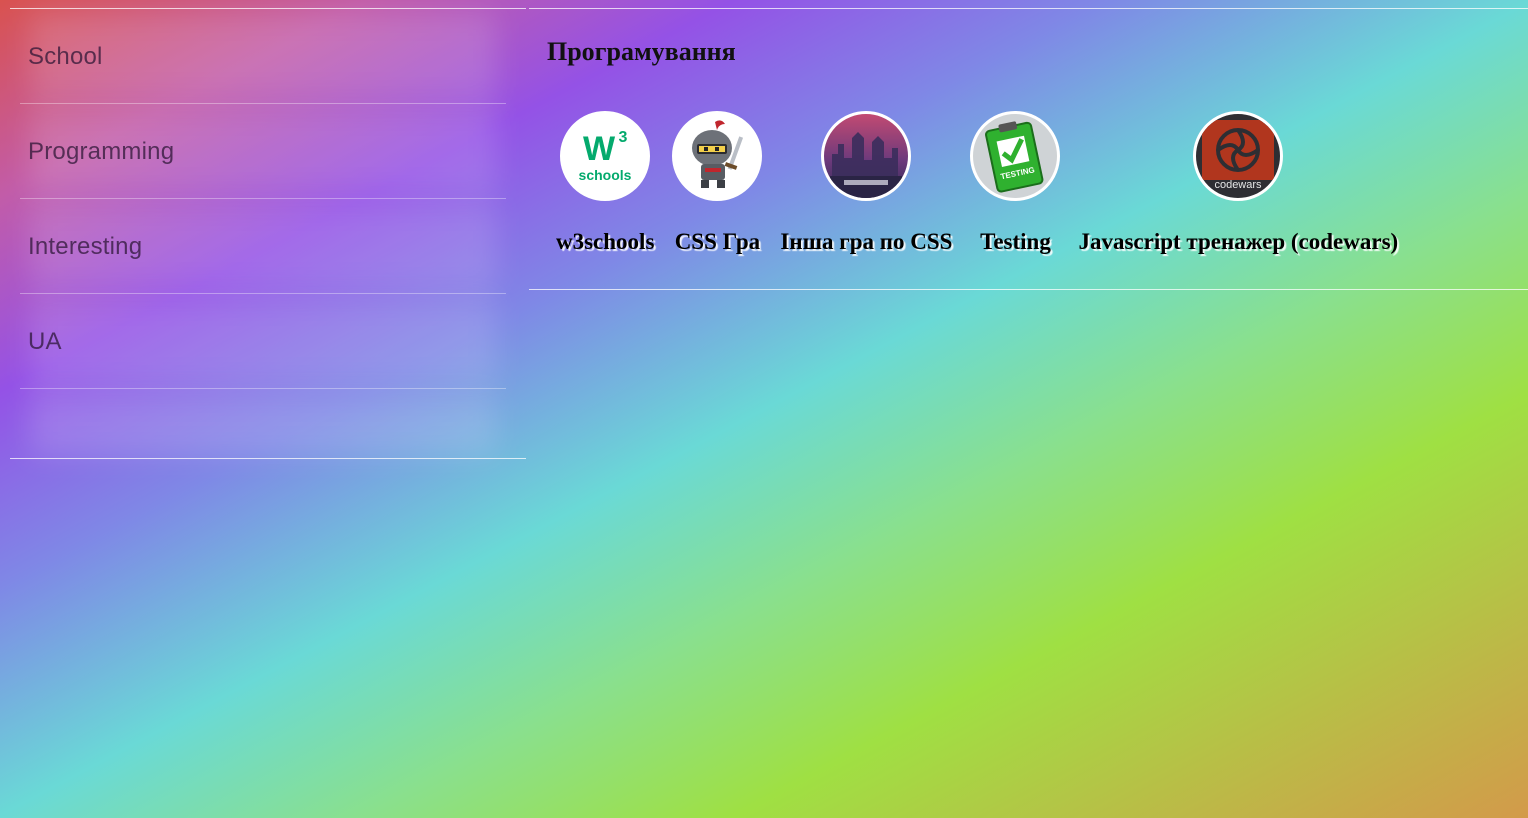 This screenshot has height=818, width=1528. I want to click on link-css-game: CSS Гра, so click(717, 183).